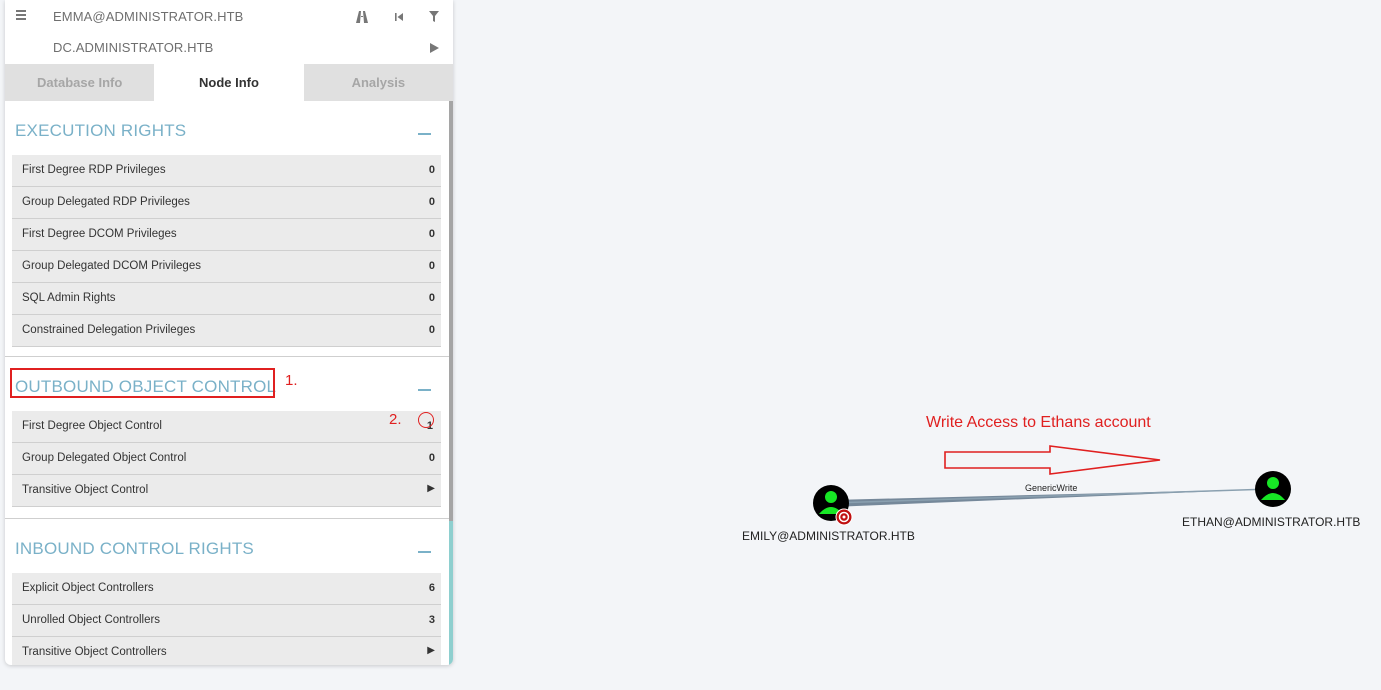 Image resolution: width=1381 pixels, height=690 pixels. What do you see at coordinates (451, 593) in the screenshot?
I see `scrollbar-lower` at bounding box center [451, 593].